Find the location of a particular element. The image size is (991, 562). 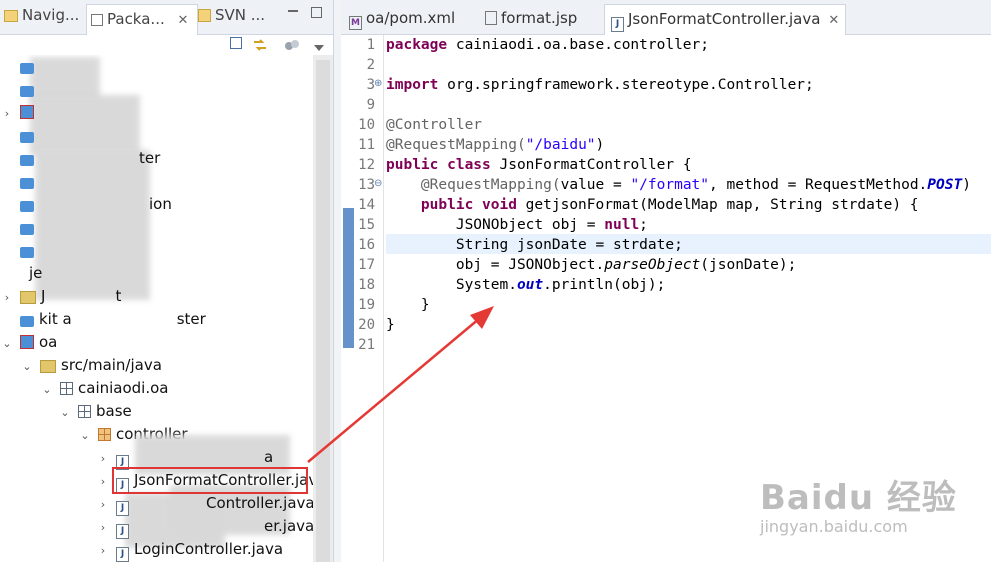

arrow-head is located at coordinates (482, 317).